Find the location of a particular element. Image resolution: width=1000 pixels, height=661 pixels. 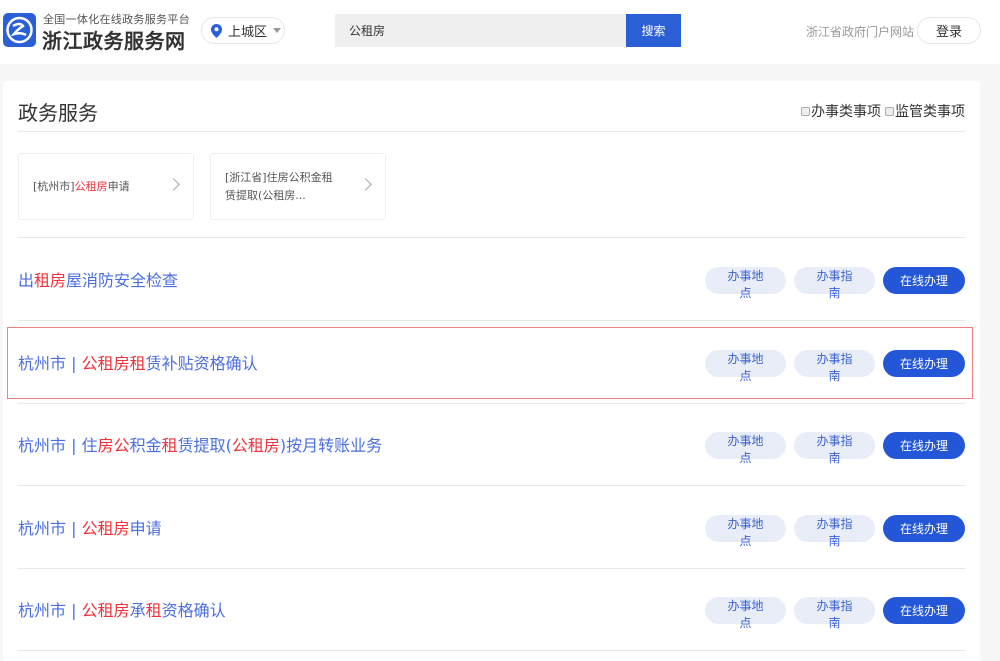

title-text: 资格确认 is located at coordinates (193, 610).